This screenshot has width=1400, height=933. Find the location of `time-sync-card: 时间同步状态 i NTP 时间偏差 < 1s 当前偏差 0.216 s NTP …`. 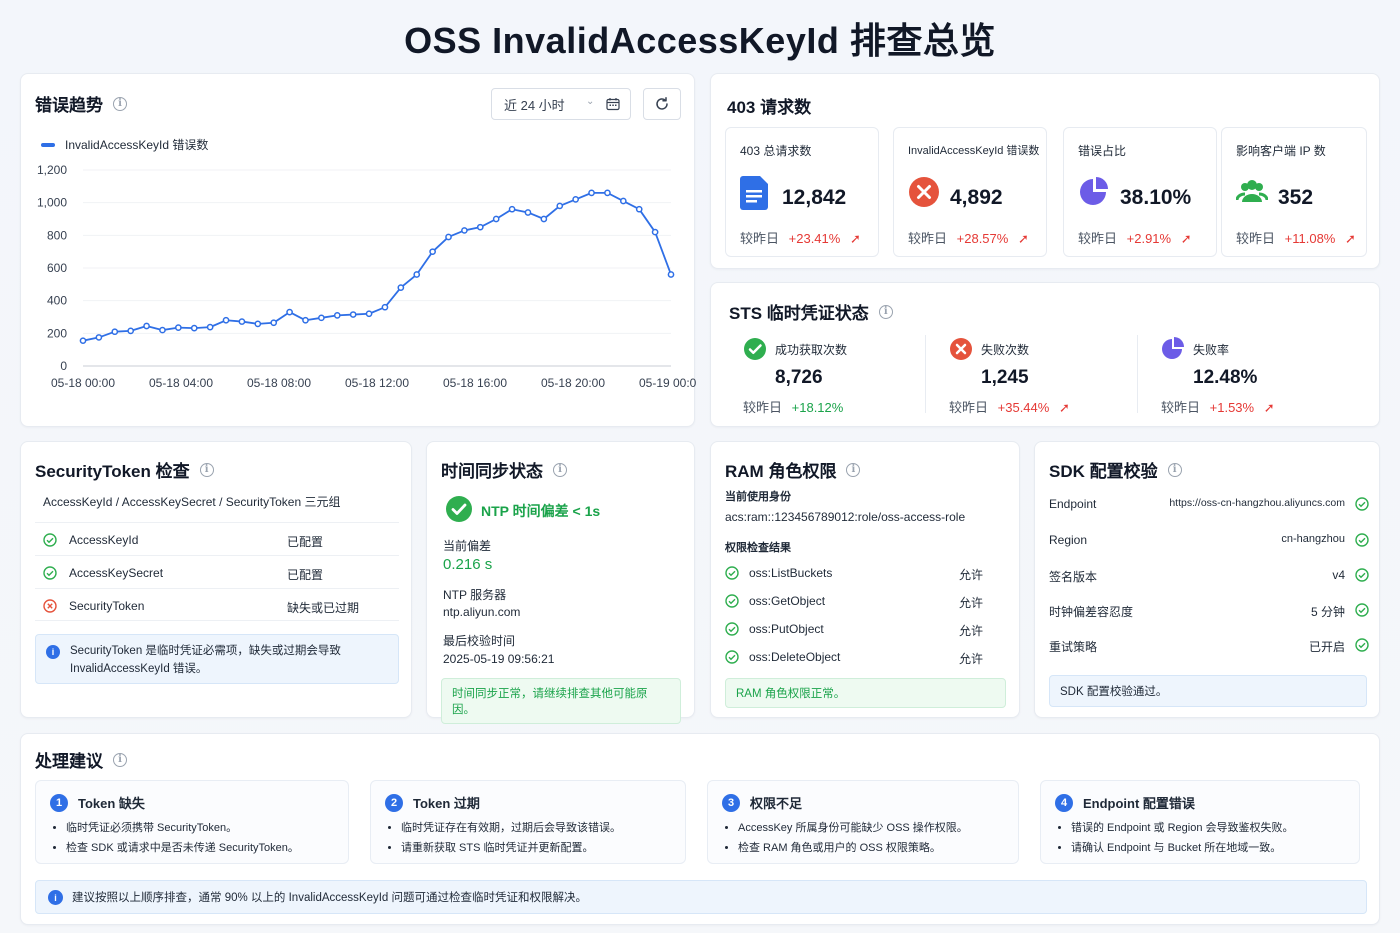

time-sync-card: 时间同步状态 i NTP 时间偏差 < 1s 当前偏差 0.216 s NTP … is located at coordinates (560, 582).